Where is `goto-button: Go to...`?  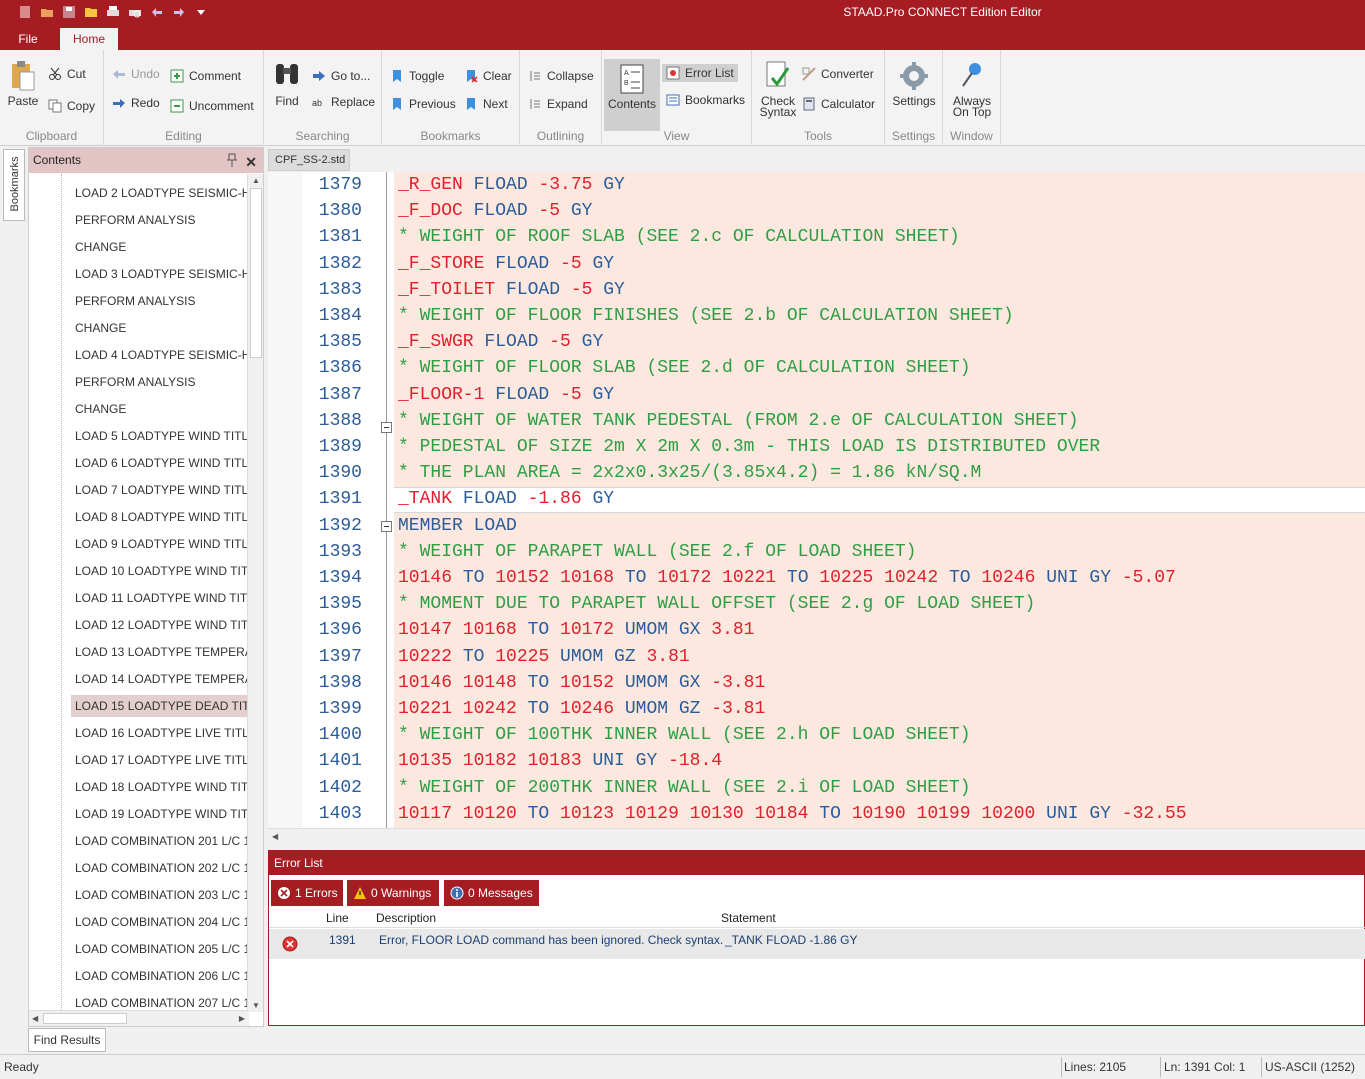
goto-button: Go to... is located at coordinates (341, 76).